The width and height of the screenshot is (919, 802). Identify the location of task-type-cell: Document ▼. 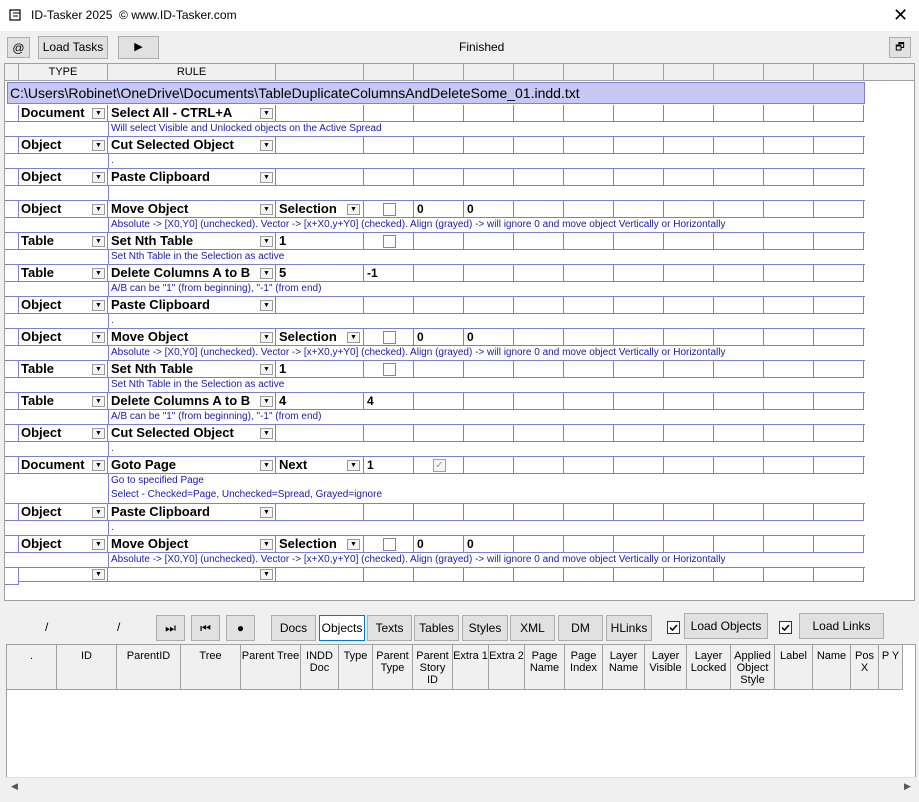
(63, 465).